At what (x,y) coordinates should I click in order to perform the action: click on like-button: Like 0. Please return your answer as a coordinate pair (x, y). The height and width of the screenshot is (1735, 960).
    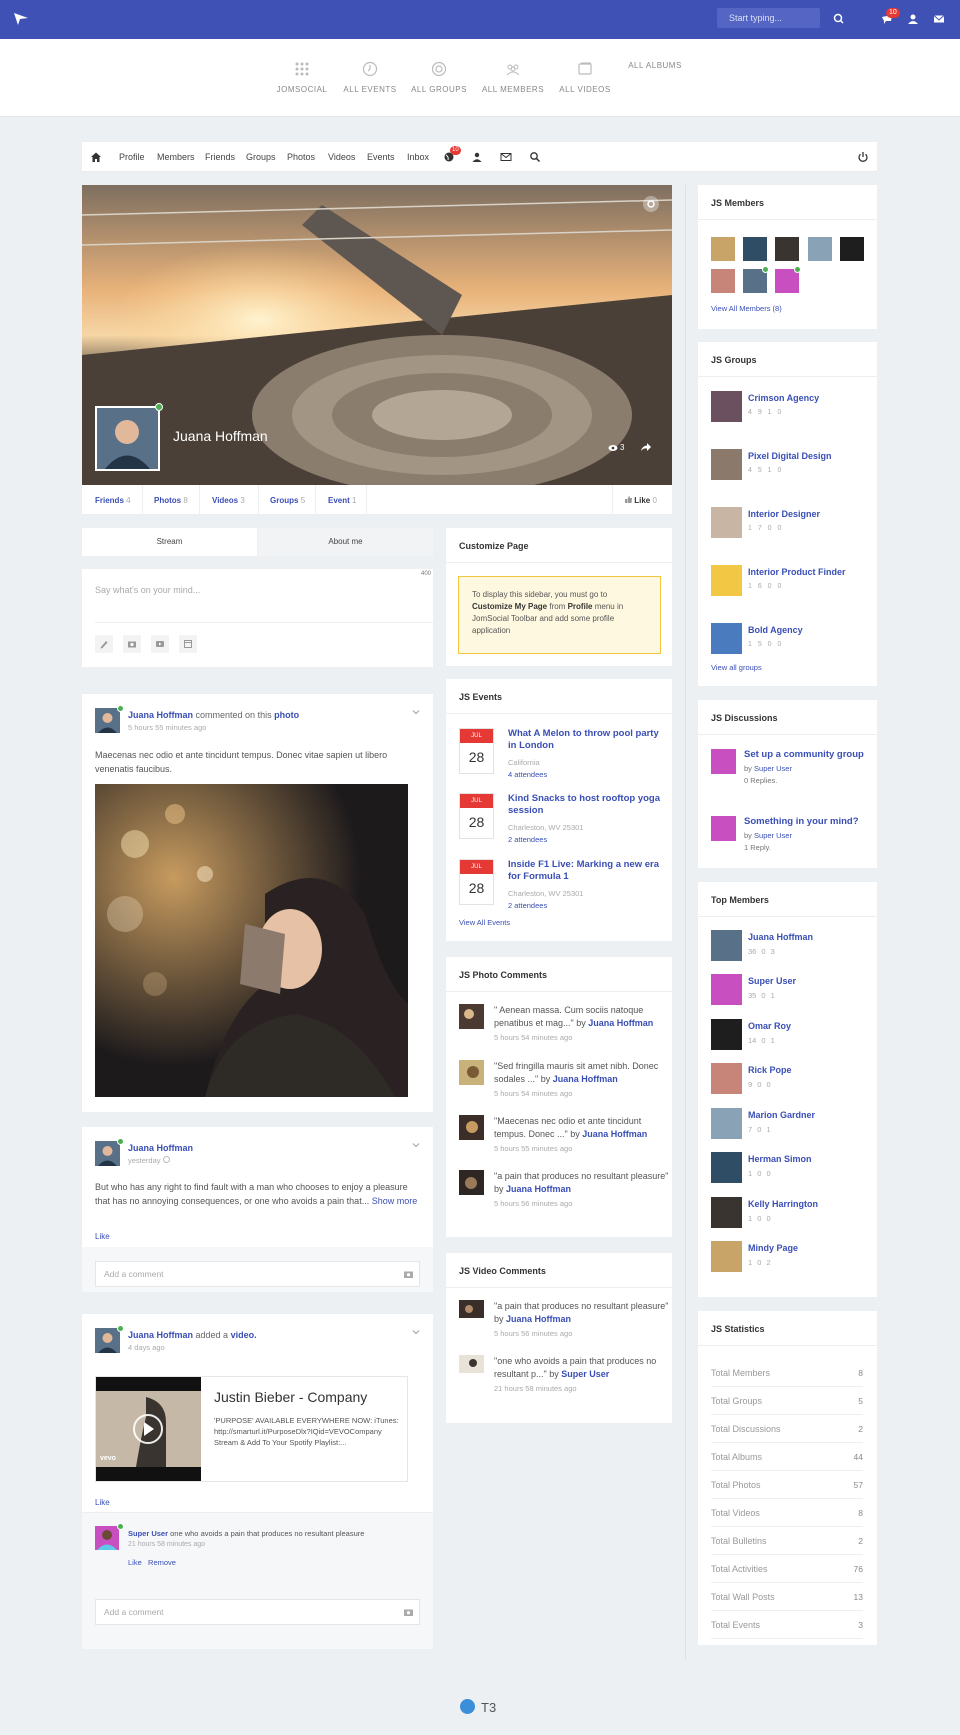
    Looking at the image, I should click on (641, 500).